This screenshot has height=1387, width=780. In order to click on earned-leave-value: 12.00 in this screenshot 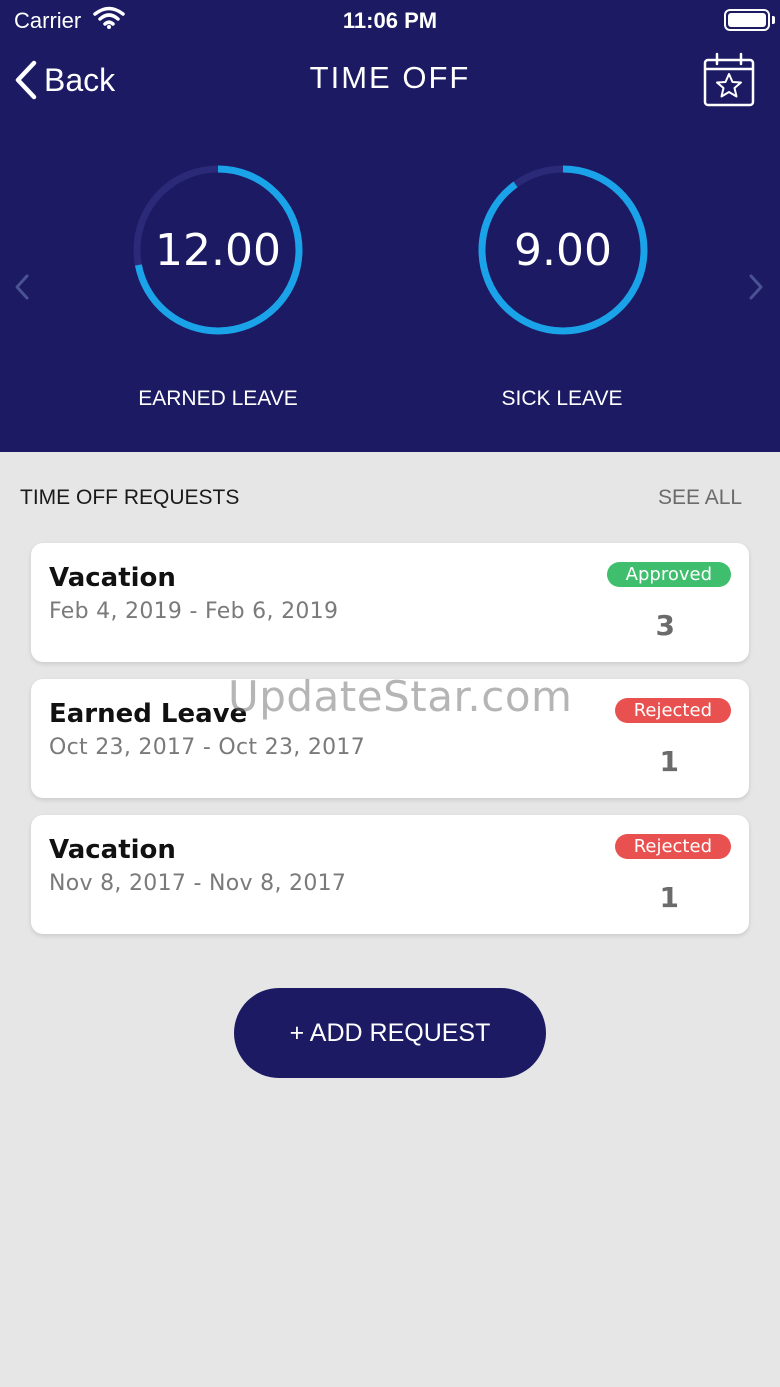, I will do `click(218, 250)`.